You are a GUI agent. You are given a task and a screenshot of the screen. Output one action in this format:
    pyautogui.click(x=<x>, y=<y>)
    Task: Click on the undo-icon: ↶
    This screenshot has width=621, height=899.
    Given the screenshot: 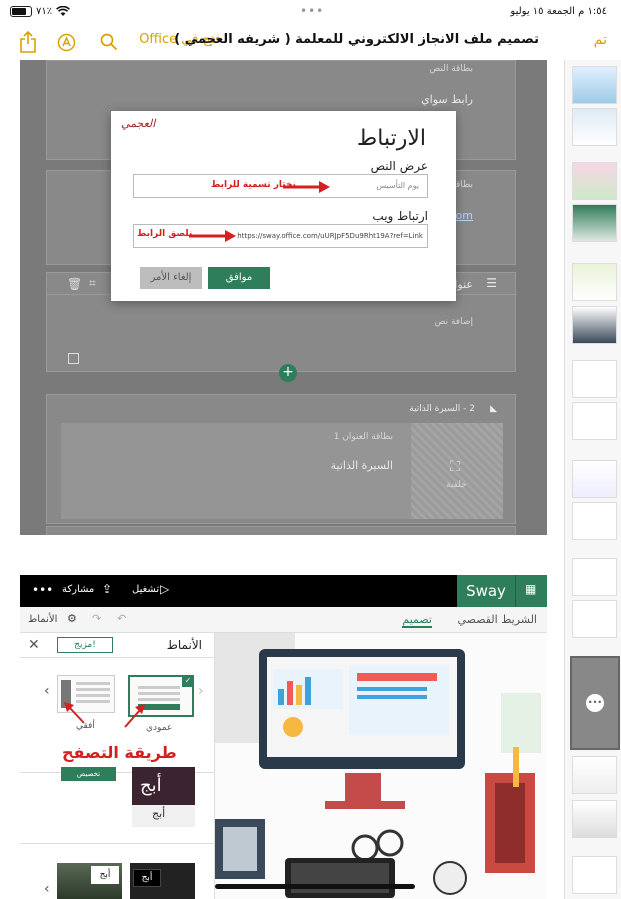 What is the action you would take?
    pyautogui.click(x=121, y=618)
    